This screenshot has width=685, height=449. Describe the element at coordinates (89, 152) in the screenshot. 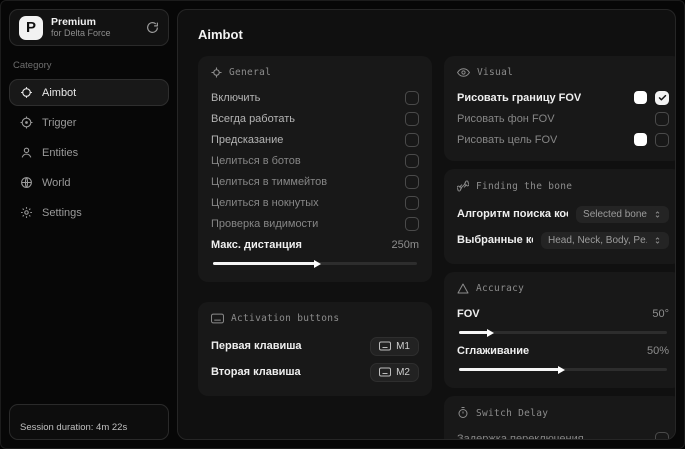

I see `sidebar-item-entities: Entities` at that location.